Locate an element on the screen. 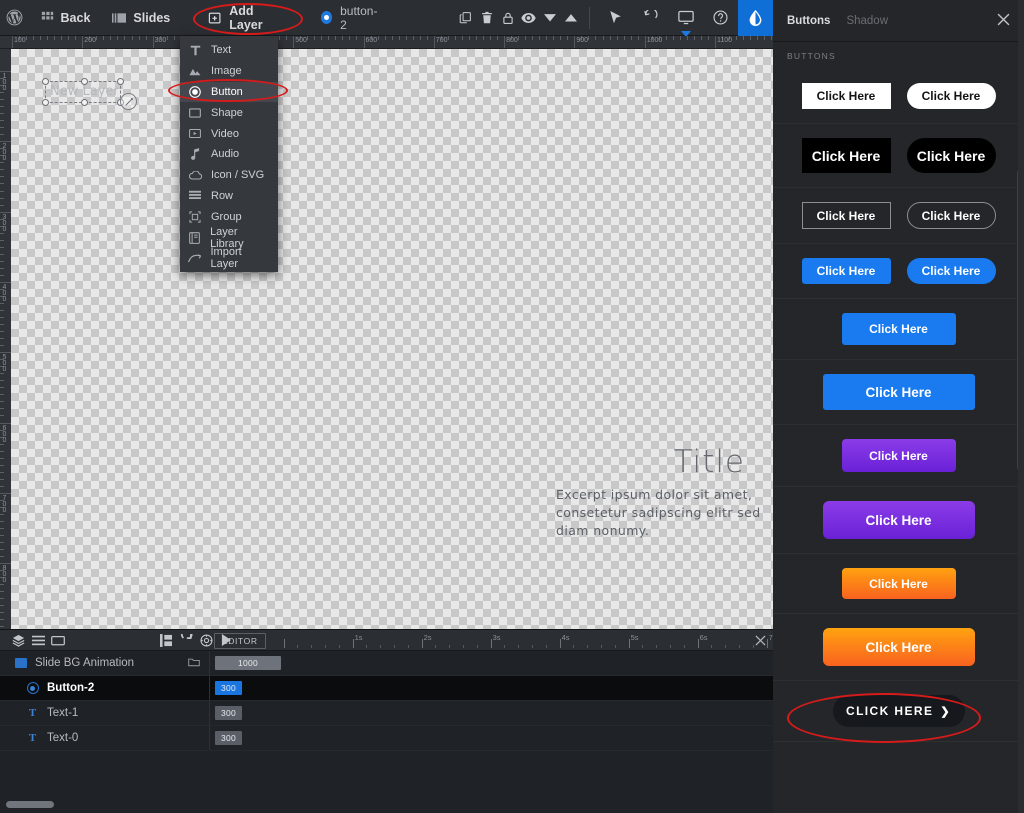 The image size is (1024, 813). button-preset-row: Click Here is located at coordinates (898, 584).